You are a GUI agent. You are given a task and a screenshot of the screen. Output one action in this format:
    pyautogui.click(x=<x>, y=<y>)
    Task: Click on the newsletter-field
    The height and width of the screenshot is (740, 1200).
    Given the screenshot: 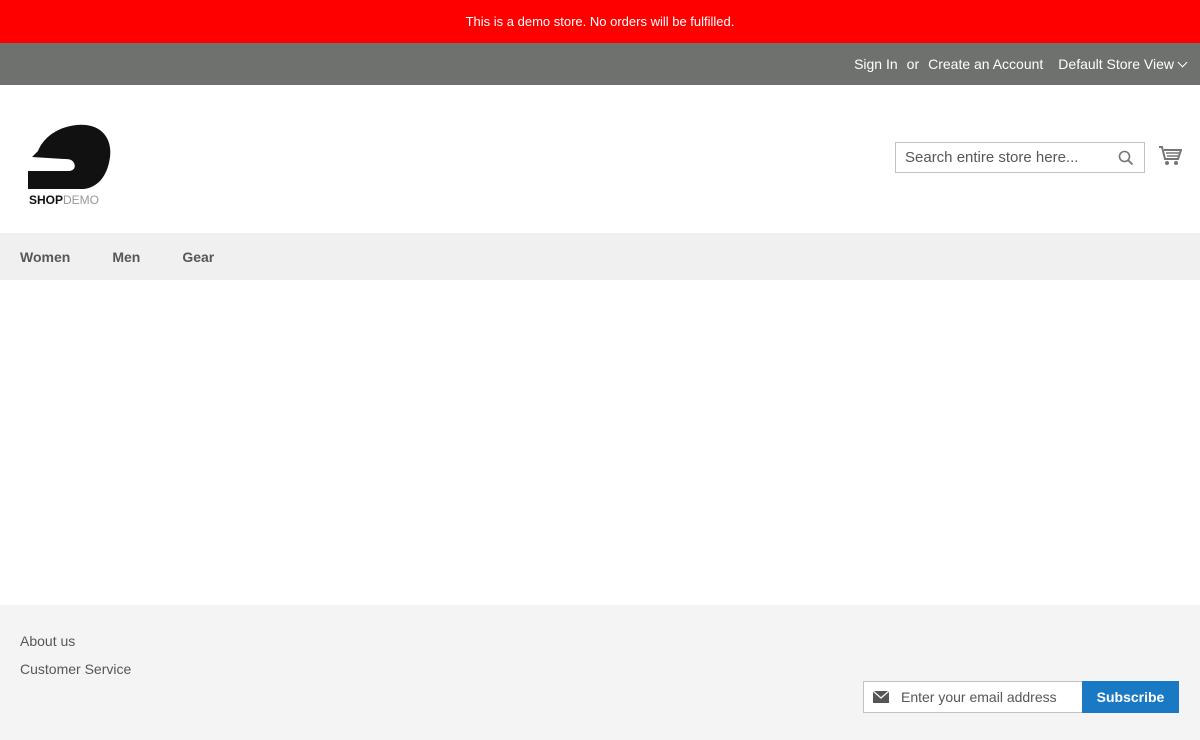 What is the action you would take?
    pyautogui.click(x=973, y=697)
    